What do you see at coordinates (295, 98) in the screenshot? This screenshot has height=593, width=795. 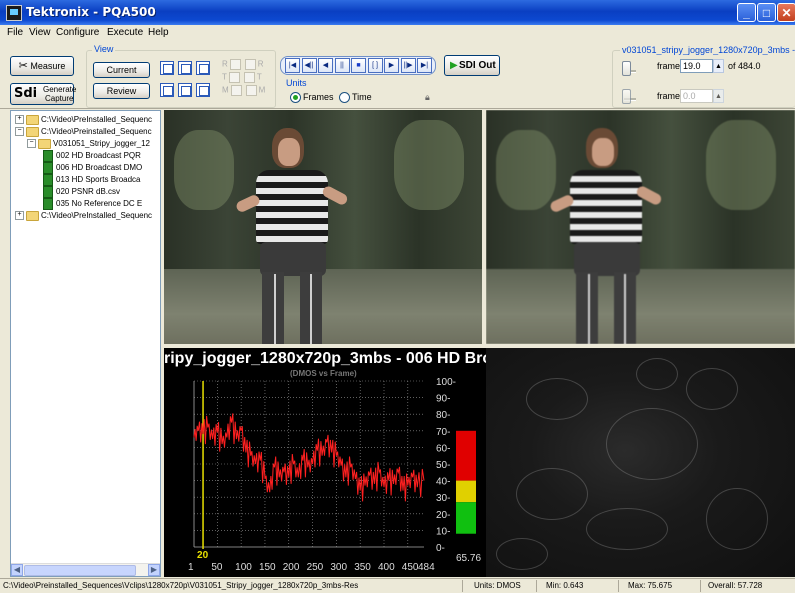 I see `frames-radio-dot` at bounding box center [295, 98].